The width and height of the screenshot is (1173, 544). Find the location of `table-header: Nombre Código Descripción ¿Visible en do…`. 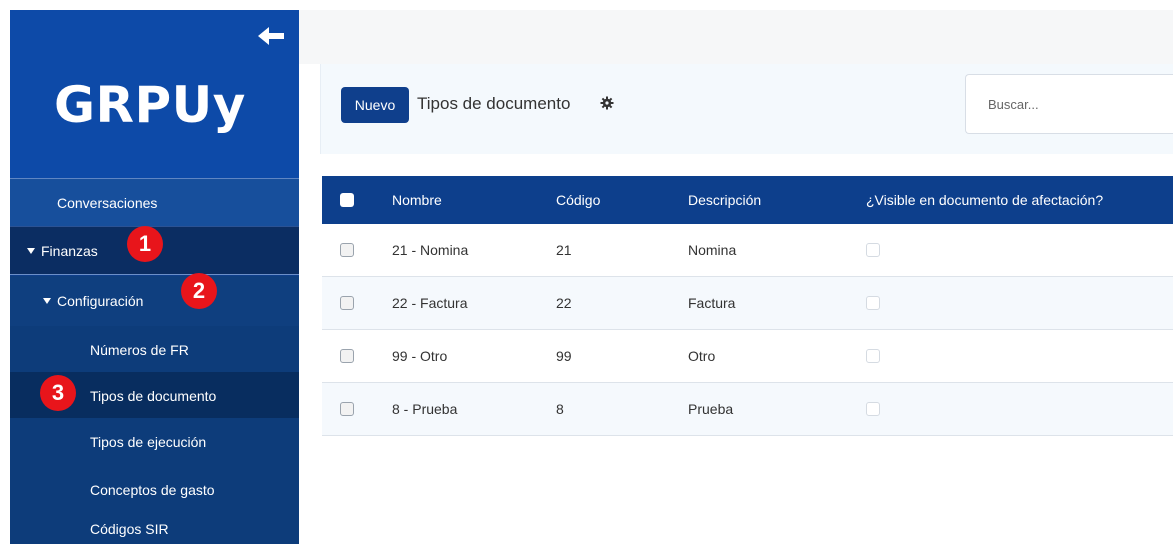

table-header: Nombre Código Descripción ¿Visible en do… is located at coordinates (747, 200).